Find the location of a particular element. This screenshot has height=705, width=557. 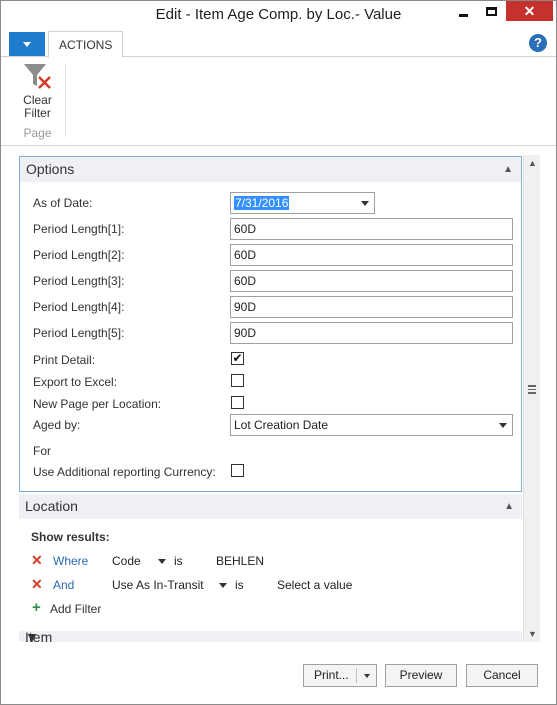

preview-button: Preview is located at coordinates (421, 675).